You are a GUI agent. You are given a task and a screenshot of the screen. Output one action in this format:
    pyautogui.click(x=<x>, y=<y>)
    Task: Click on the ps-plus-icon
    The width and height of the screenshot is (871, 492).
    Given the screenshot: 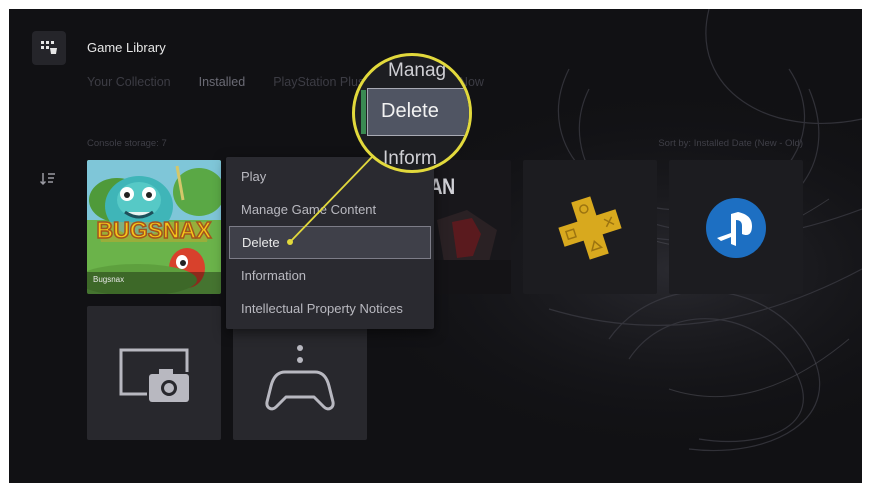 What is the action you would take?
    pyautogui.click(x=590, y=228)
    